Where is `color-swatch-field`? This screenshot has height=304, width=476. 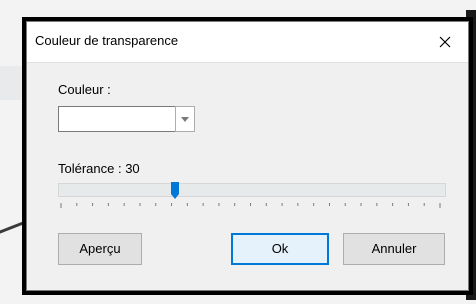 color-swatch-field is located at coordinates (117, 119).